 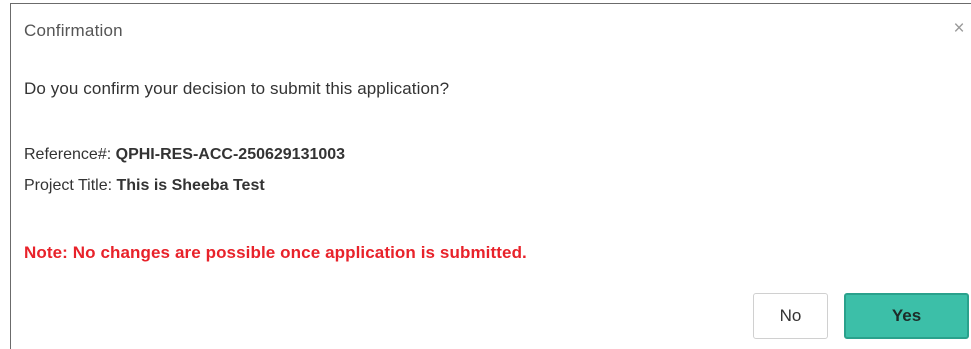 I want to click on close-icon: ×, so click(x=959, y=29).